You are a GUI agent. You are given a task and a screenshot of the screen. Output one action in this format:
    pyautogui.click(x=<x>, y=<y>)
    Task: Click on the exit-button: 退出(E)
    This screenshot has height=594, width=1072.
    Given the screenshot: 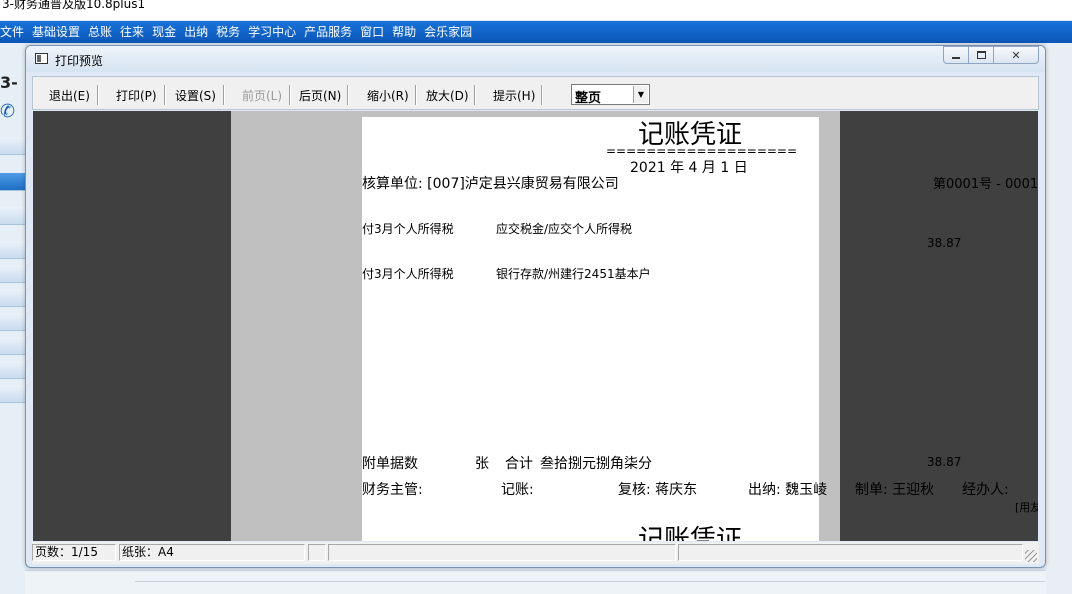 What is the action you would take?
    pyautogui.click(x=69, y=95)
    